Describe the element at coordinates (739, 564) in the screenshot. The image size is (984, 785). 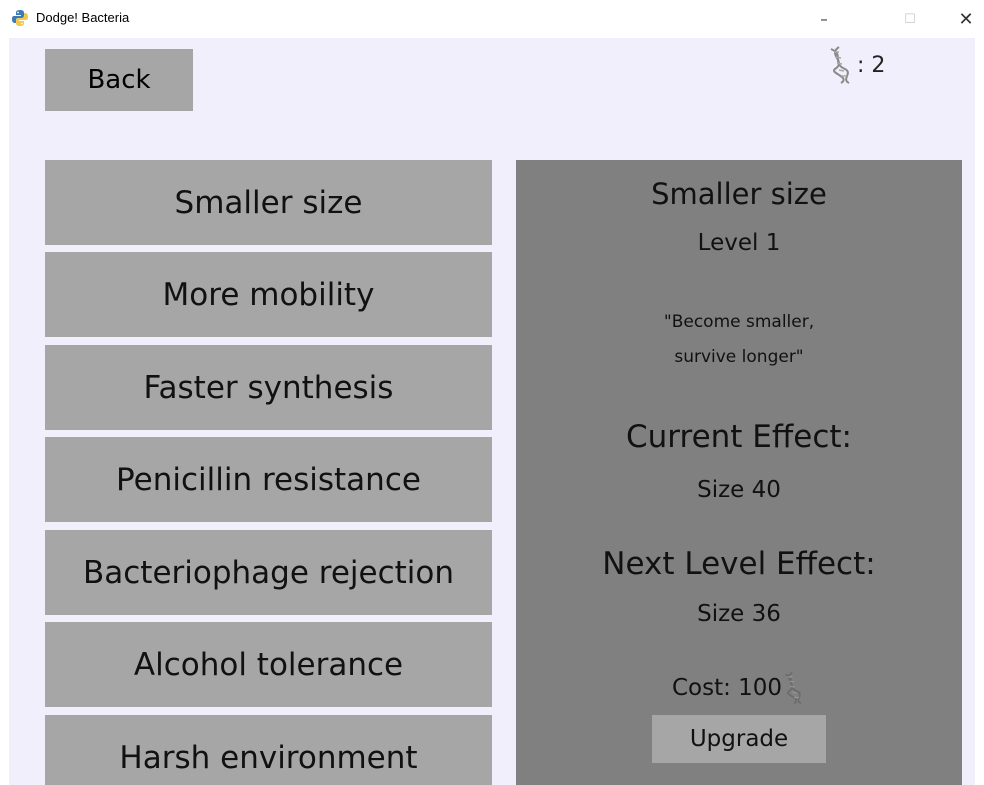
I see `next-effect-label: Next Level Effect:` at that location.